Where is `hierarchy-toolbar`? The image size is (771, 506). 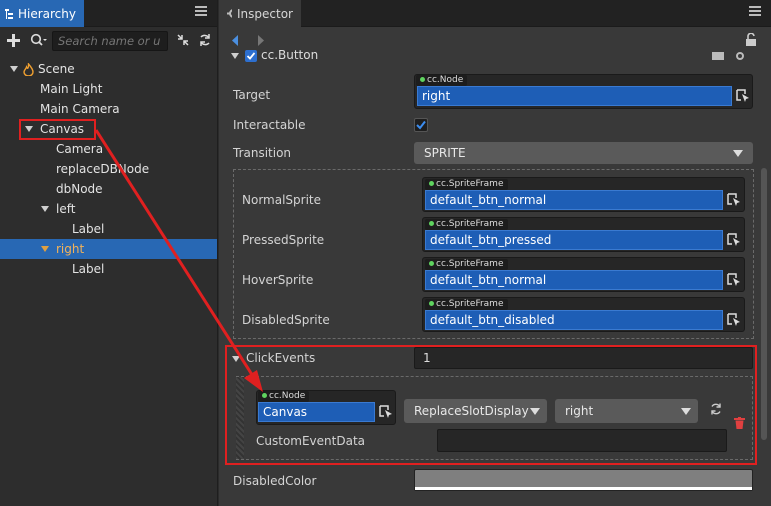
hierarchy-toolbar is located at coordinates (108, 41).